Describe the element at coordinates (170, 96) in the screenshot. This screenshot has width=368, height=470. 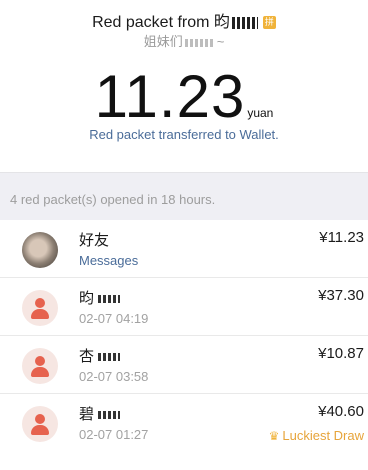
I see `received-amount: 11.23` at that location.